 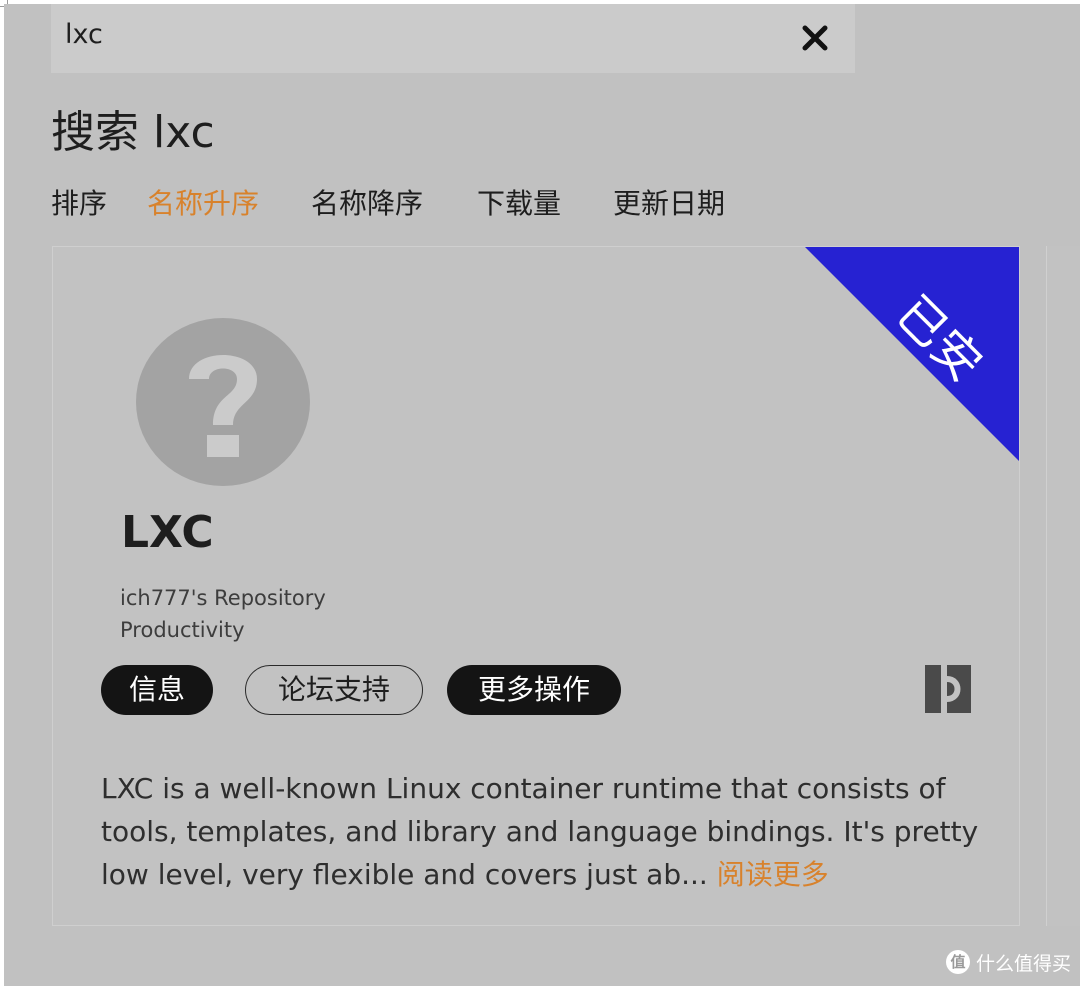 I want to click on more-actions-button: 更多操作, so click(x=534, y=690).